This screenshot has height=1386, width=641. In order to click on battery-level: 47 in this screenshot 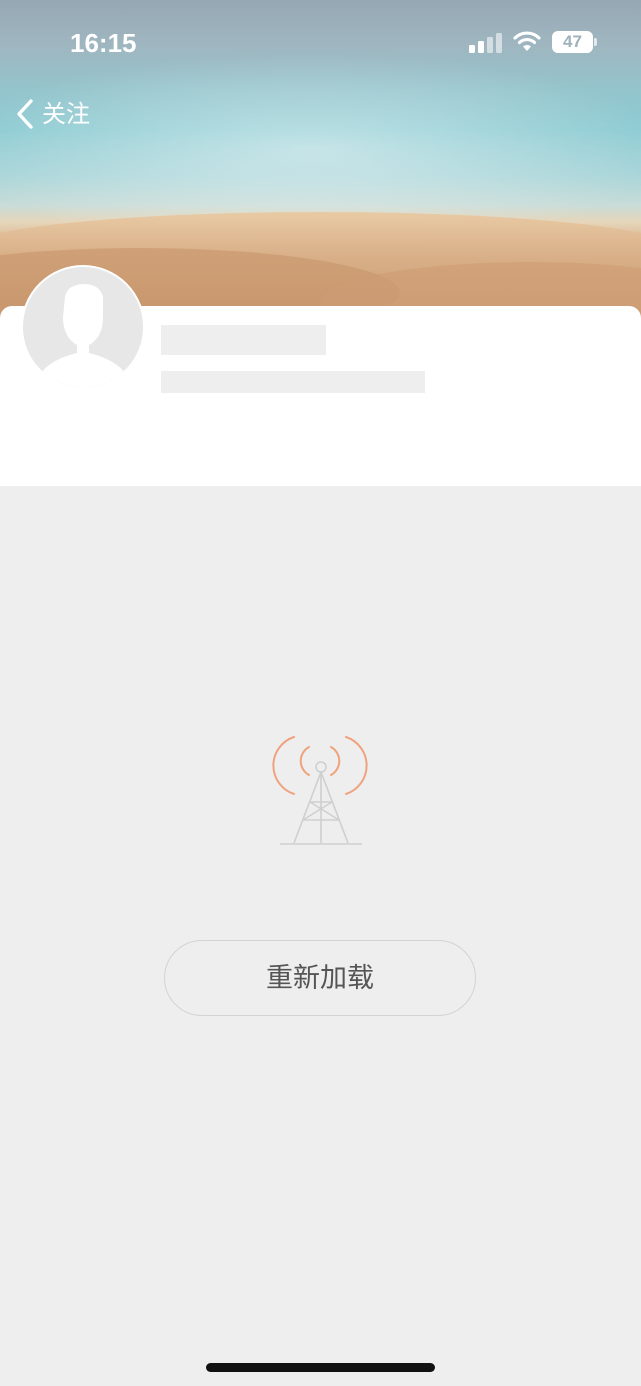, I will do `click(572, 41)`.